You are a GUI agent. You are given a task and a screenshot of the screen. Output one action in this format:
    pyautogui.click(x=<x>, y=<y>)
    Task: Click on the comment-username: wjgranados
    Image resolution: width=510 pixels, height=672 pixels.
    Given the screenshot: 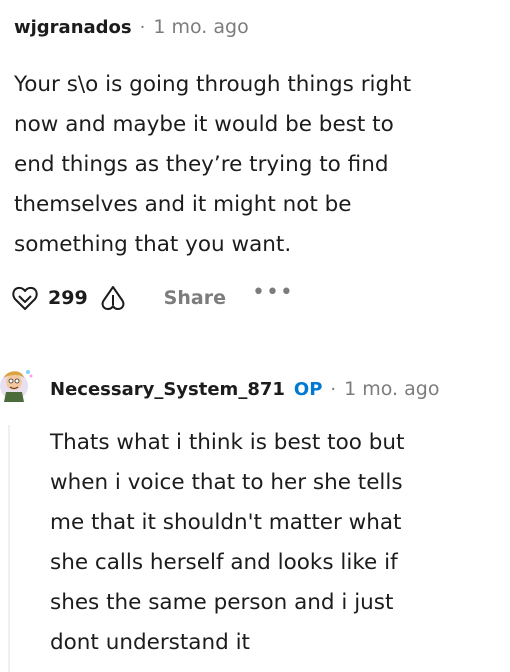 What is the action you would take?
    pyautogui.click(x=73, y=28)
    